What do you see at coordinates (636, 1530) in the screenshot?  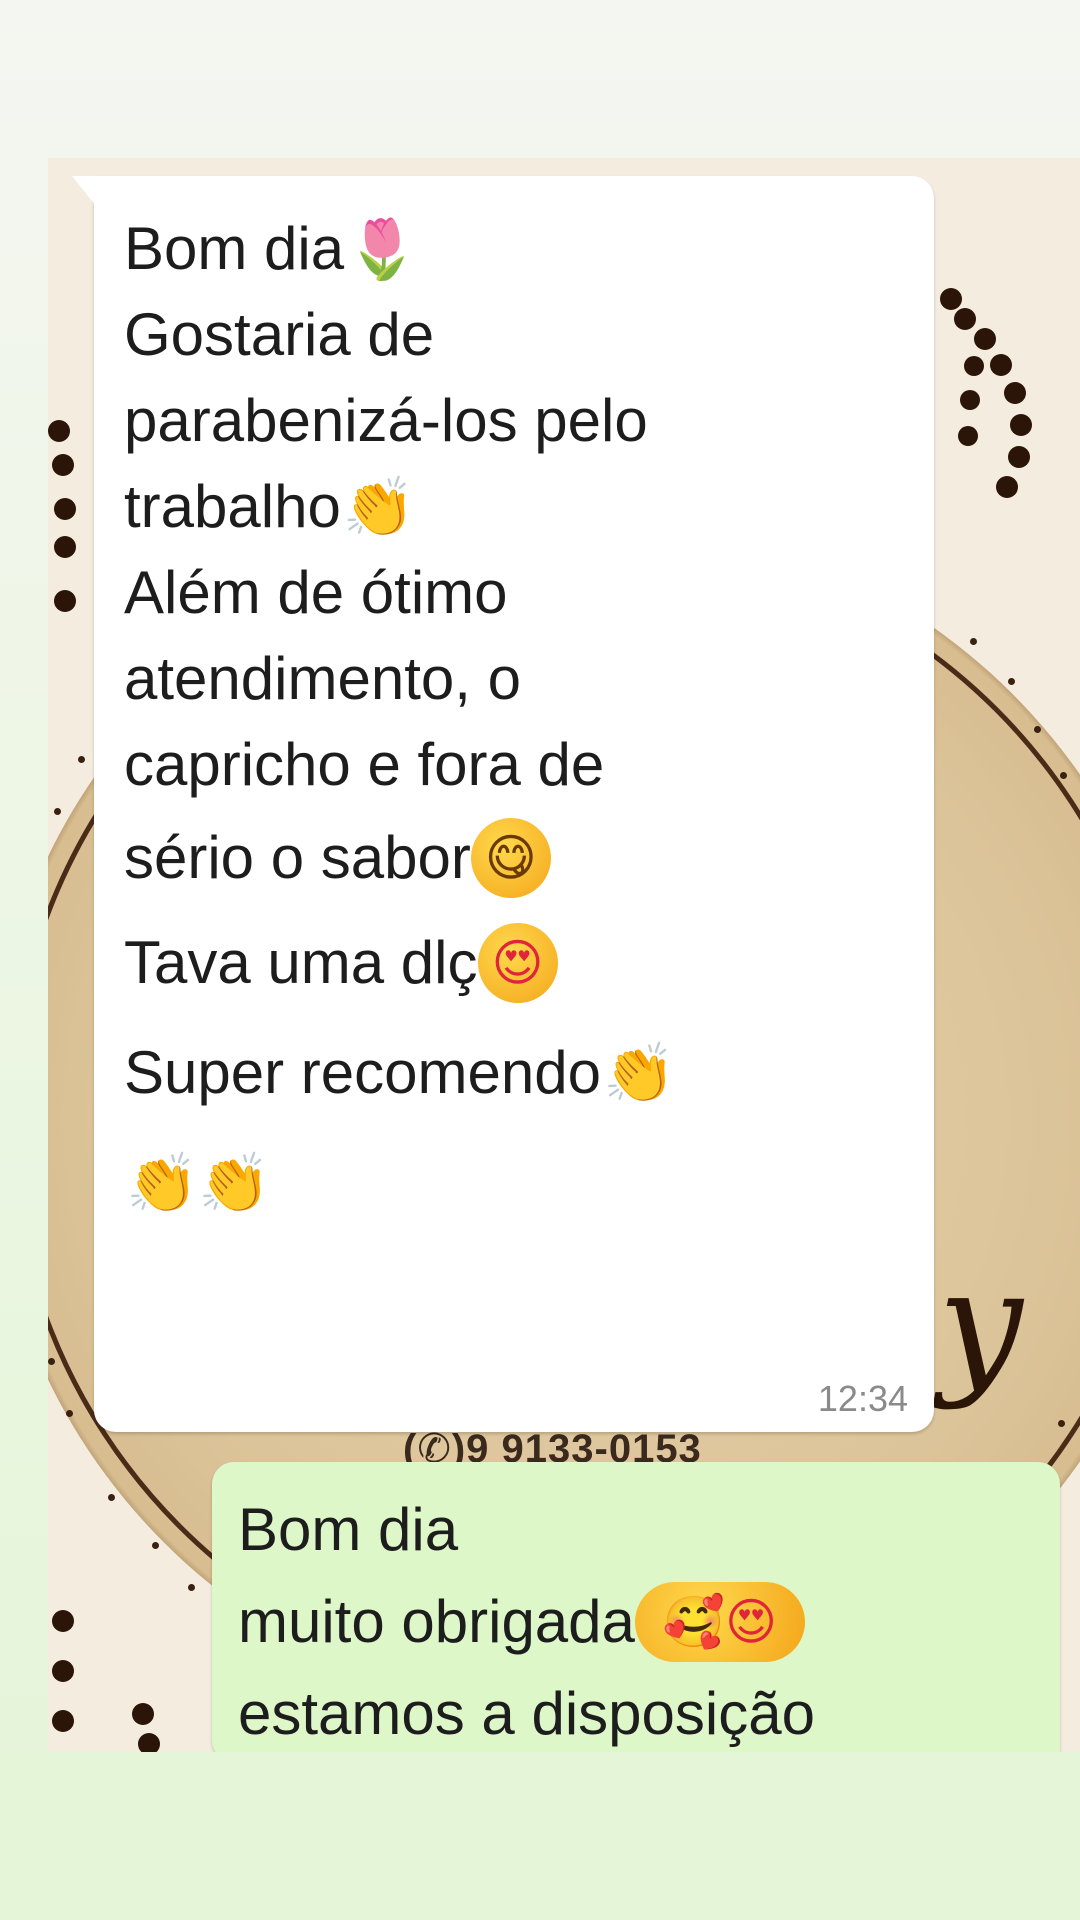 I see `message-line: Bom dia` at bounding box center [636, 1530].